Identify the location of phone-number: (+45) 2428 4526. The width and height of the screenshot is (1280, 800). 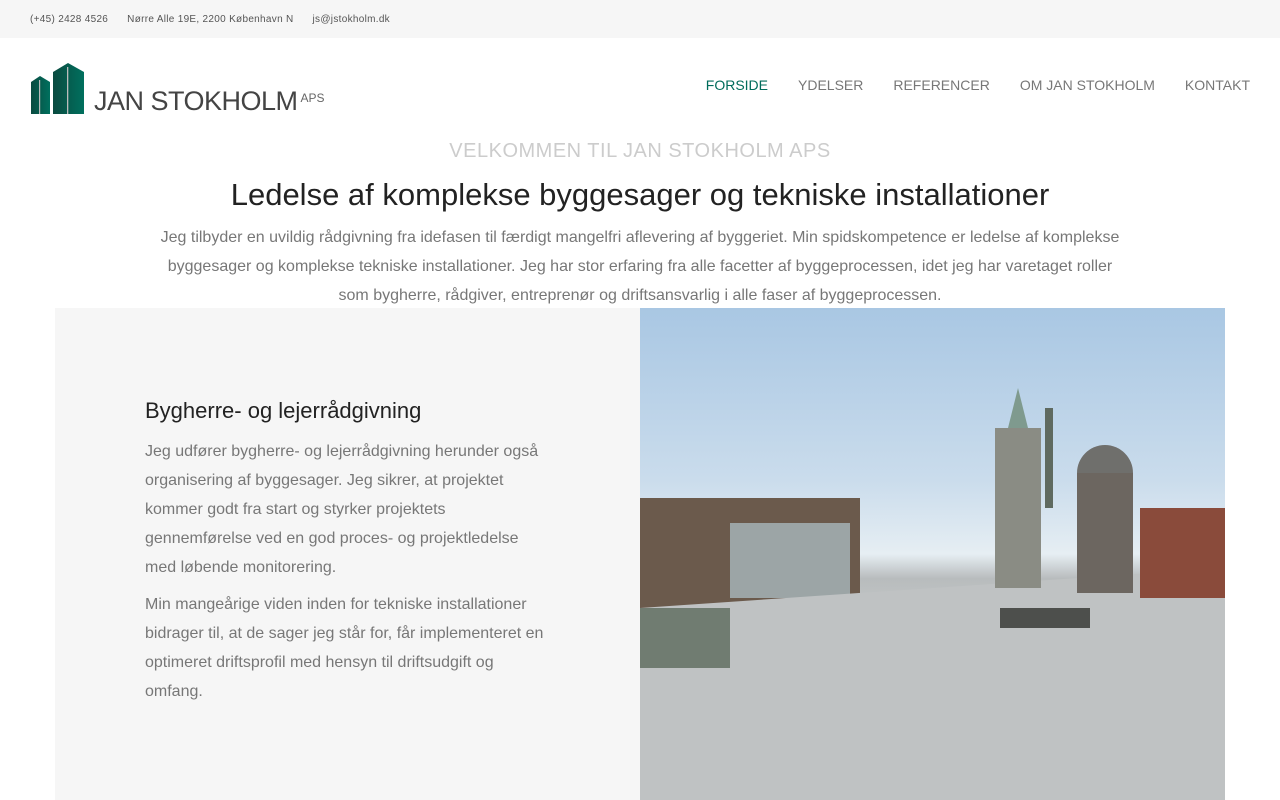
(69, 19).